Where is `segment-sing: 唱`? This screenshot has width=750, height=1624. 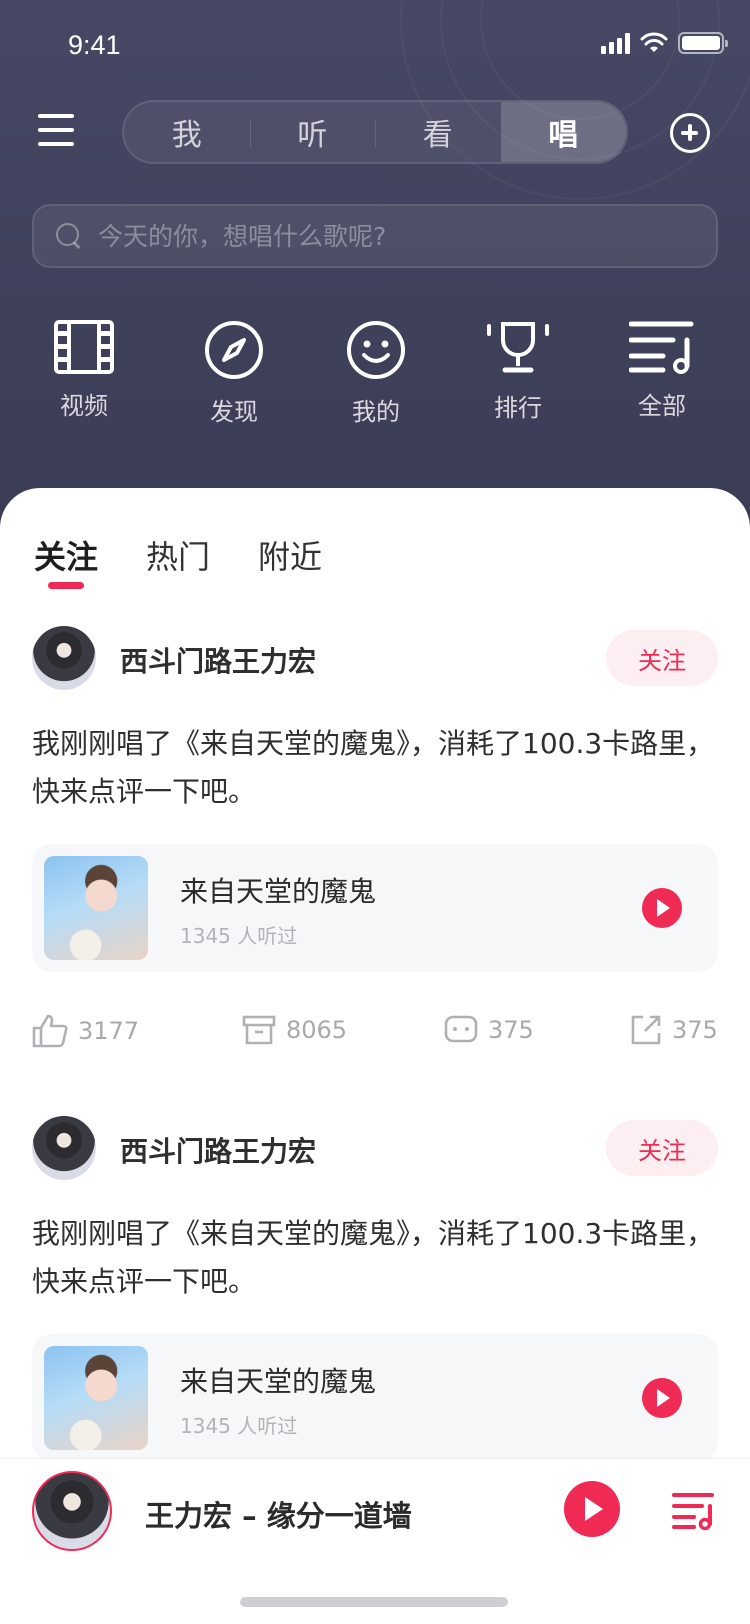 segment-sing: 唱 is located at coordinates (563, 132).